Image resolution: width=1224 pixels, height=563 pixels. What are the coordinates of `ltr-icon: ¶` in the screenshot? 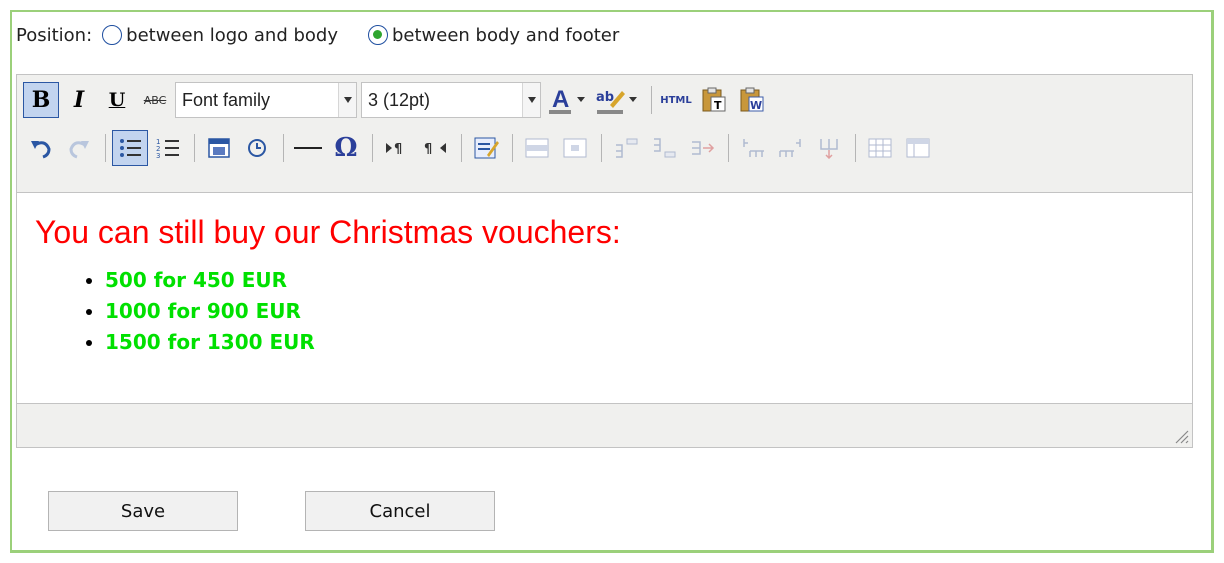 It's located at (394, 149).